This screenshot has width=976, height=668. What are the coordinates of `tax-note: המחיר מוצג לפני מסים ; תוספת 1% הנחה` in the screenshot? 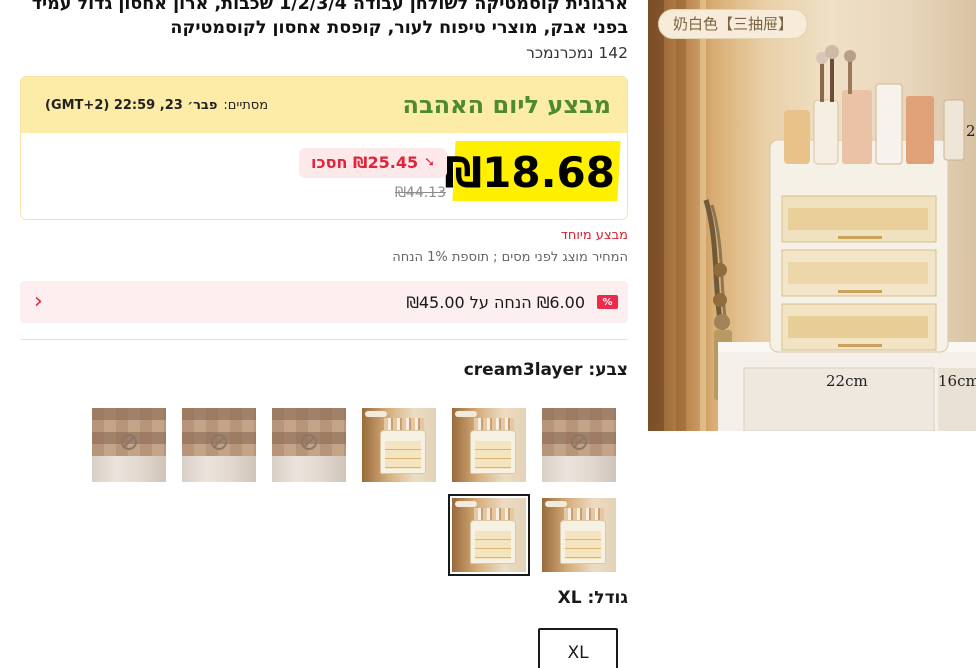 It's located at (510, 257).